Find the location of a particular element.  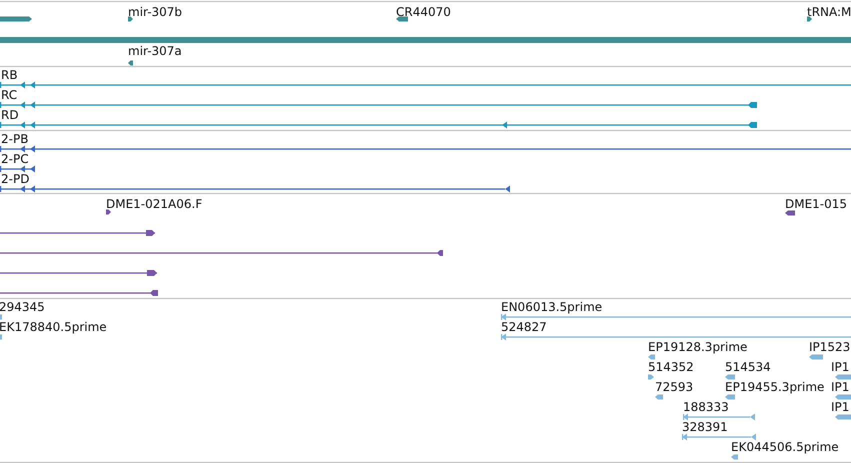

feature-label: DME1-015 is located at coordinates (816, 204).